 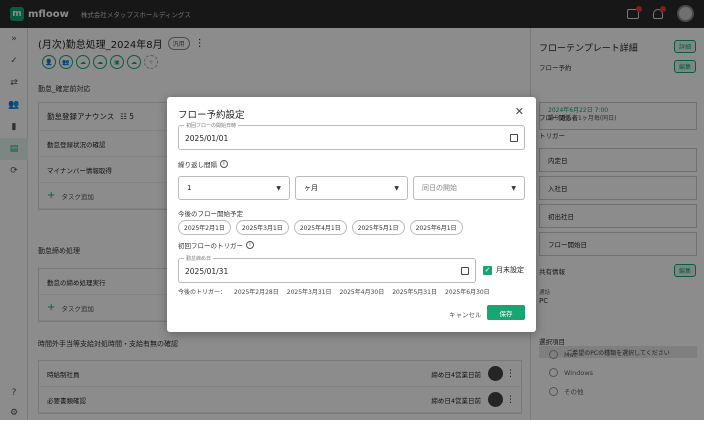 What do you see at coordinates (362, 292) in the screenshot?
I see `future-trigger-date: 2025年4月30日` at bounding box center [362, 292].